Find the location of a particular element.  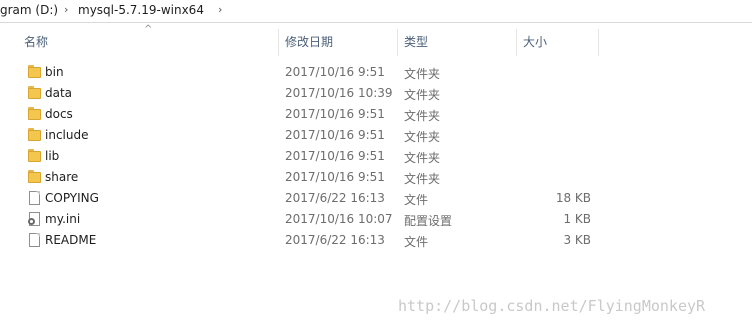

list-item: data 2017/10/16 10:39 文件夹 is located at coordinates (310, 93).